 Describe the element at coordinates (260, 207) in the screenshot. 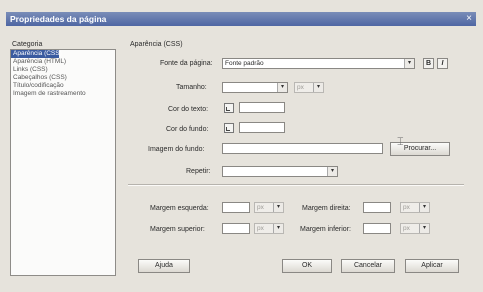

I see `margin-left-unit: px` at that location.